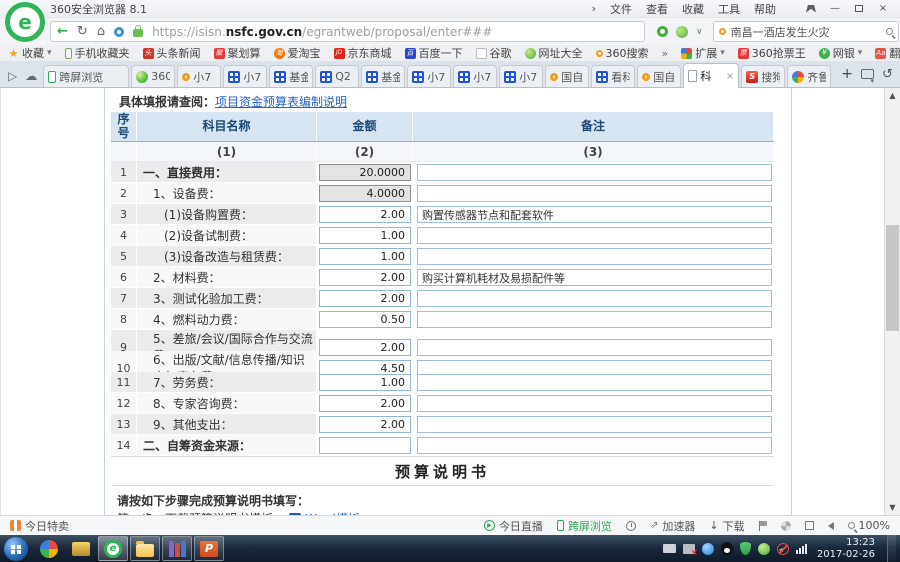 This screenshot has height=562, width=900. I want to click on menu-item: 文件, so click(621, 9).